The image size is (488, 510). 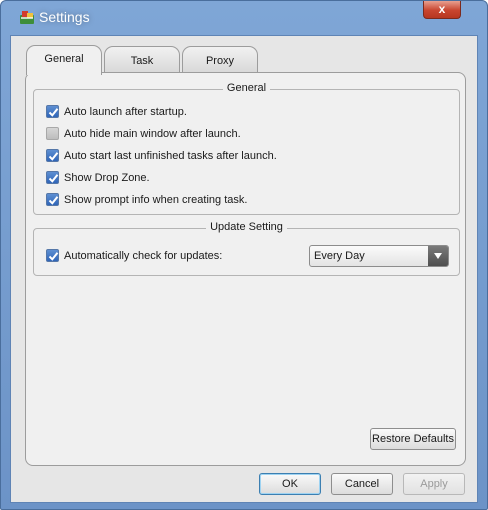 I want to click on dropdown-arrow-icon, so click(x=438, y=256).